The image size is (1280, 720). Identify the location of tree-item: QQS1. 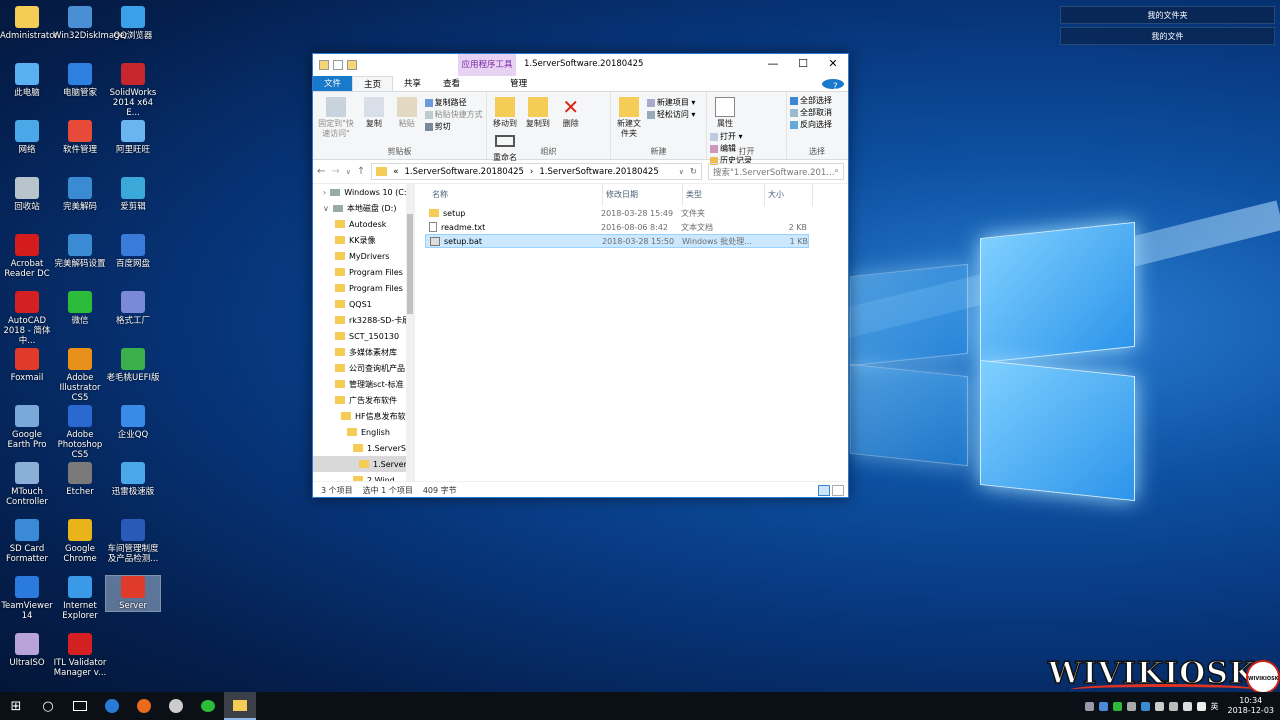
(363, 304).